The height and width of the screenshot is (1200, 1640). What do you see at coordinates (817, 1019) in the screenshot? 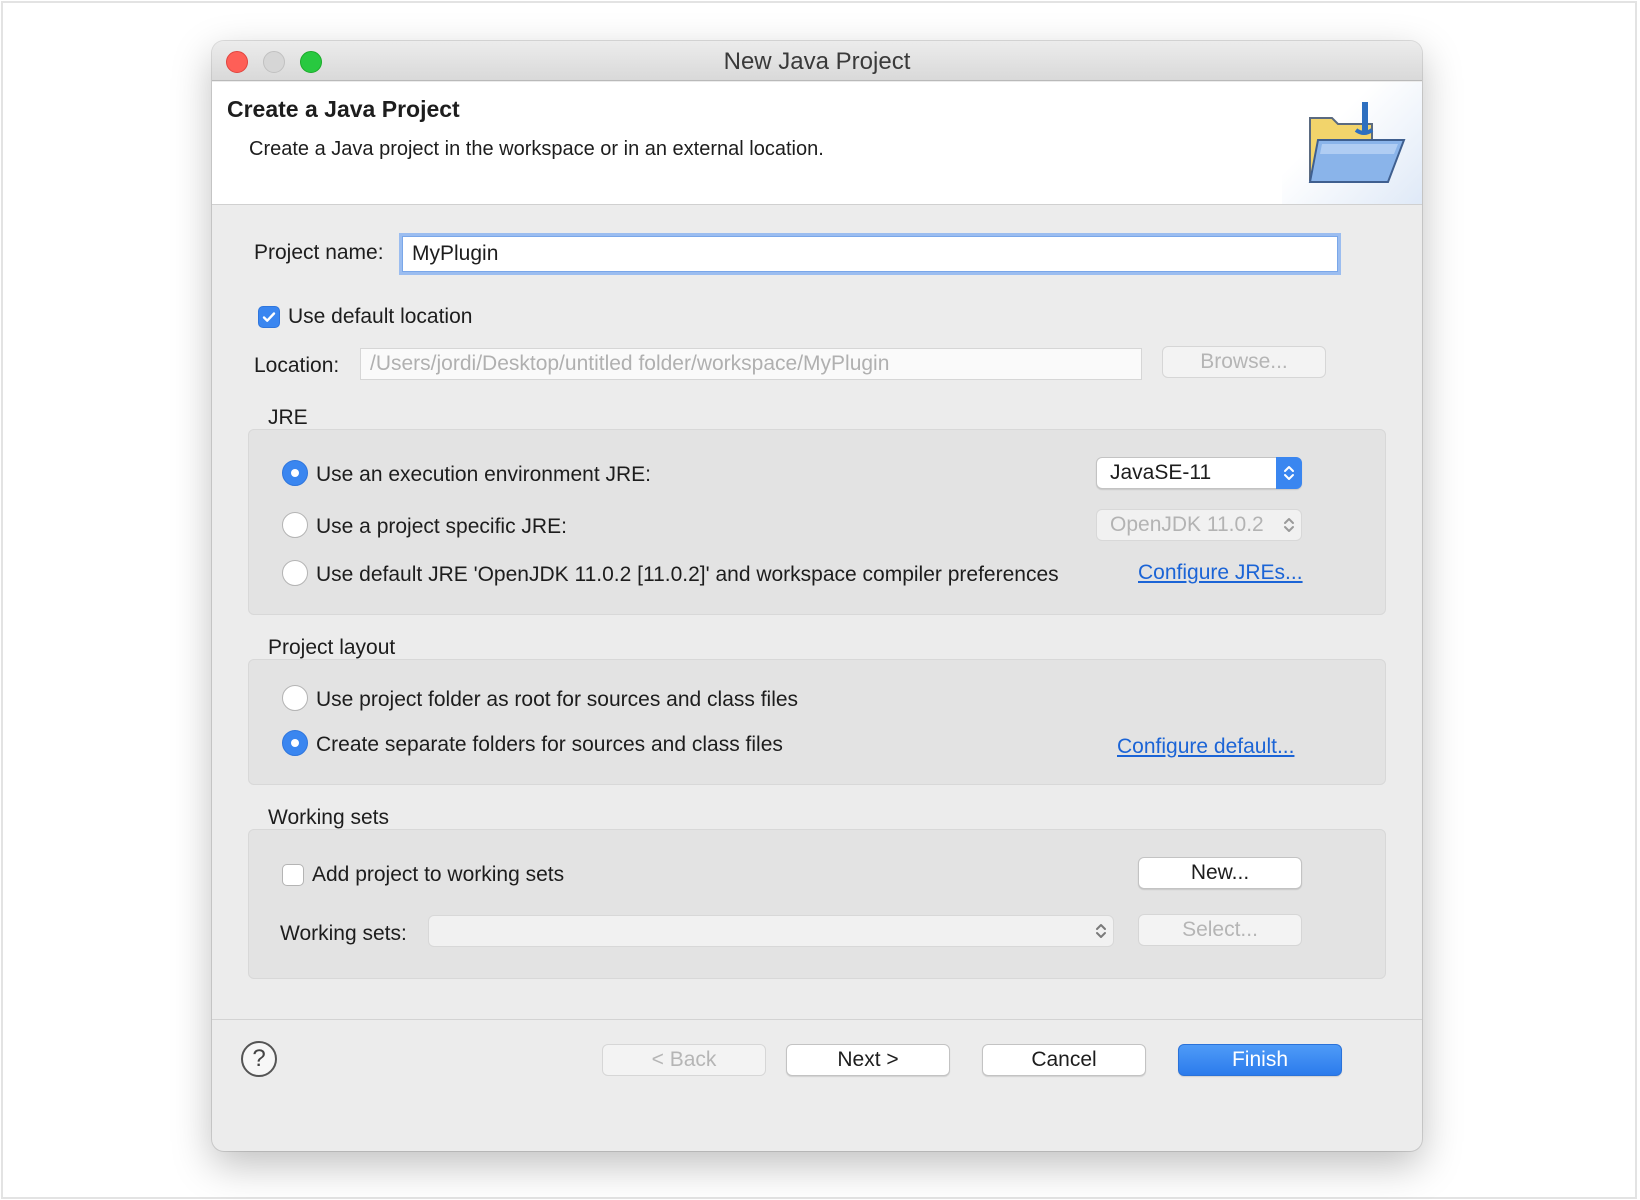
I see `footer-separator` at bounding box center [817, 1019].